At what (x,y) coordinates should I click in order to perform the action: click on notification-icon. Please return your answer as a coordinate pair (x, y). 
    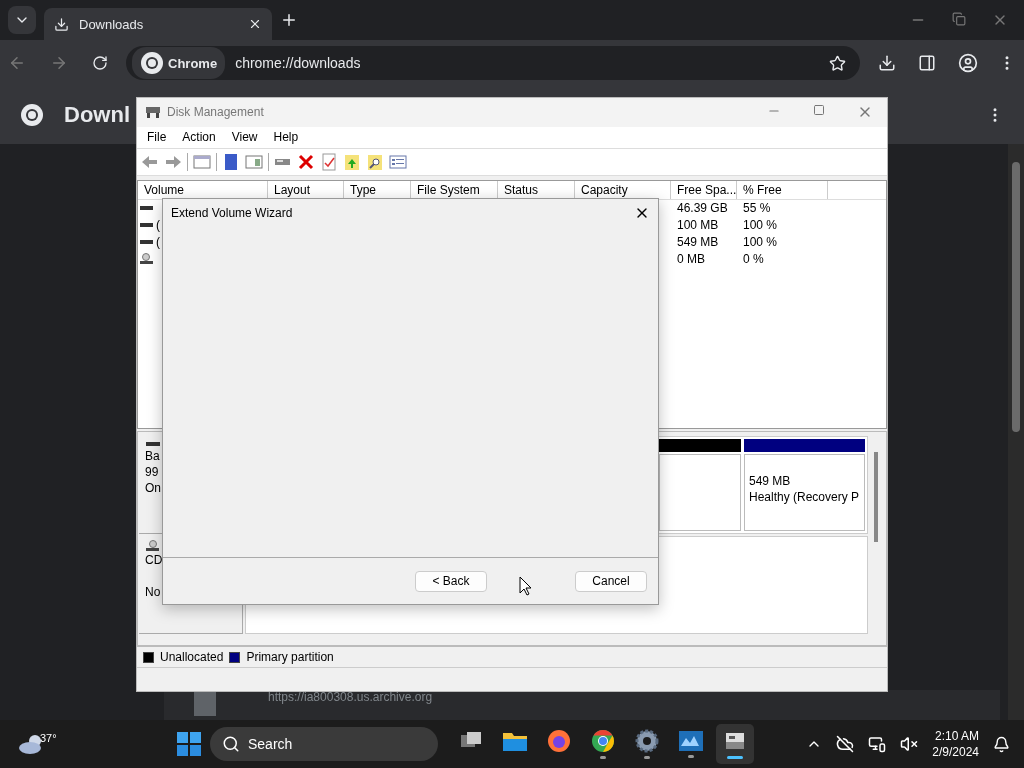
    Looking at the image, I should click on (1001, 744).